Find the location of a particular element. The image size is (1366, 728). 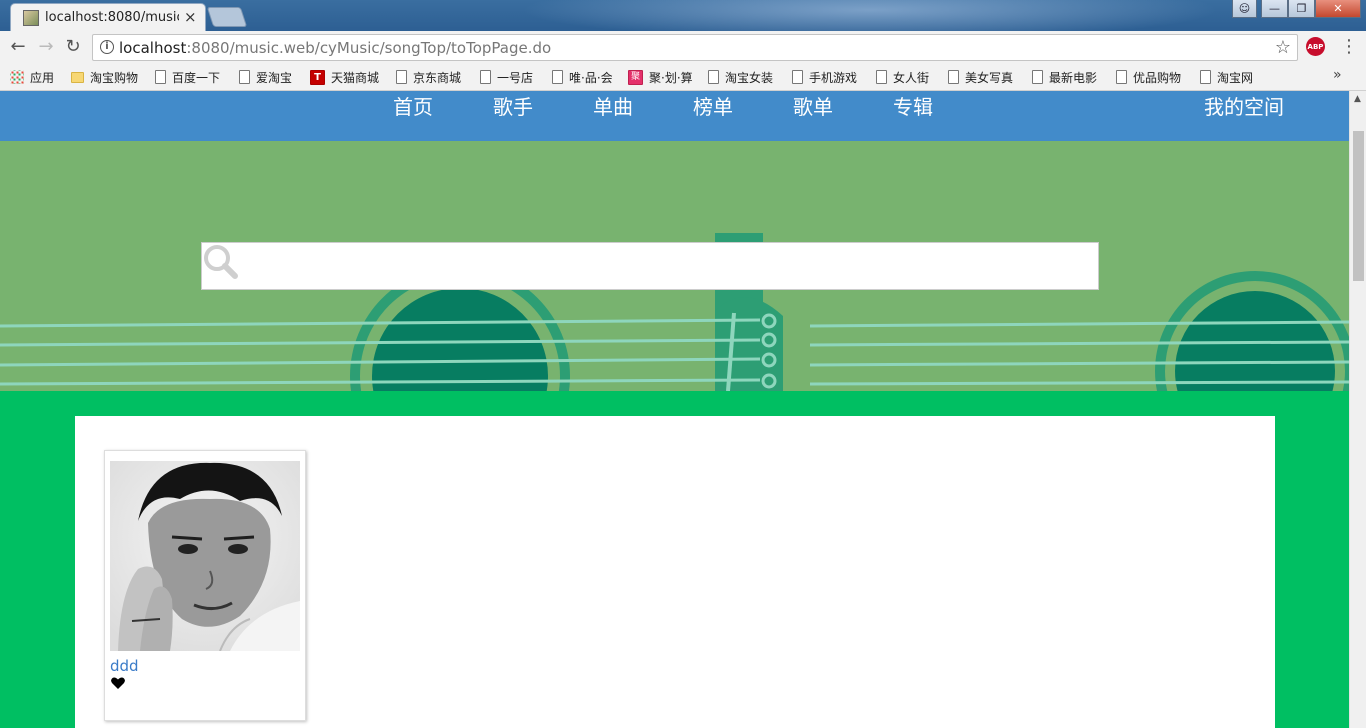

bookmark-item: 一号店 is located at coordinates (506, 77).